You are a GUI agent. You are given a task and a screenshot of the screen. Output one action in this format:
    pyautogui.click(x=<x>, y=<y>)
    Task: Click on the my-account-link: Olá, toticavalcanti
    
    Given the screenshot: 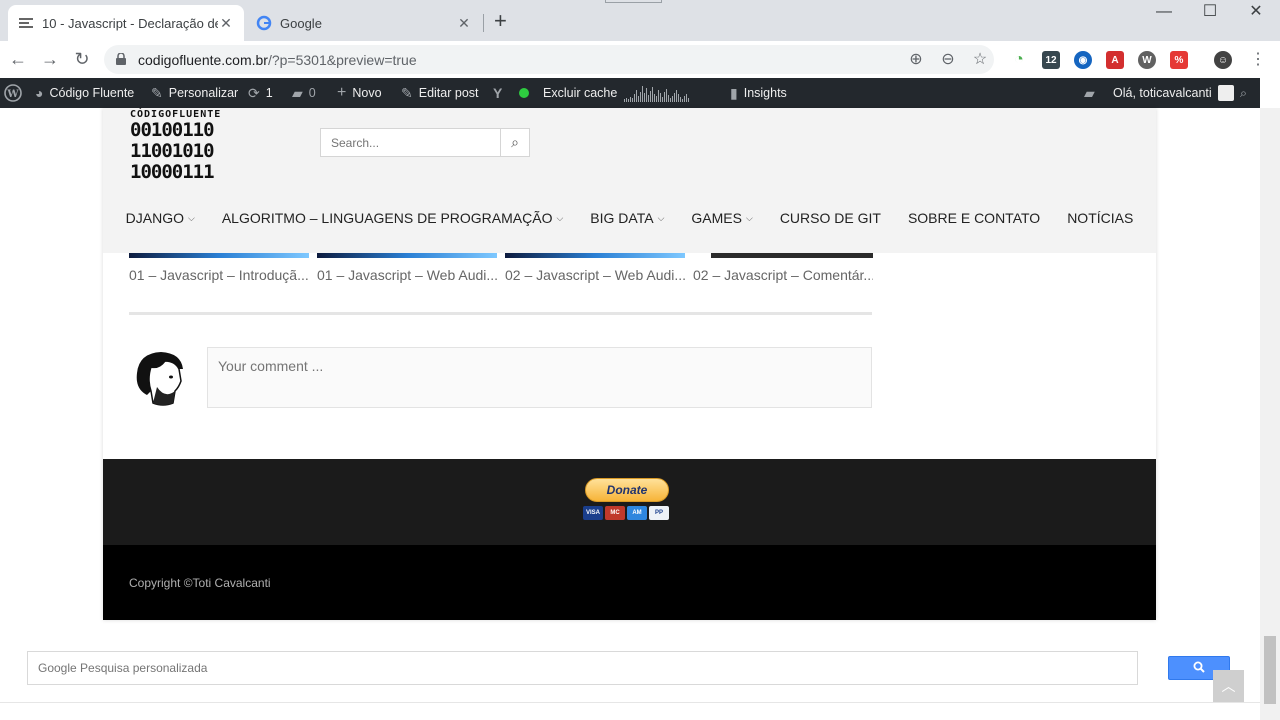 What is the action you would take?
    pyautogui.click(x=1173, y=93)
    